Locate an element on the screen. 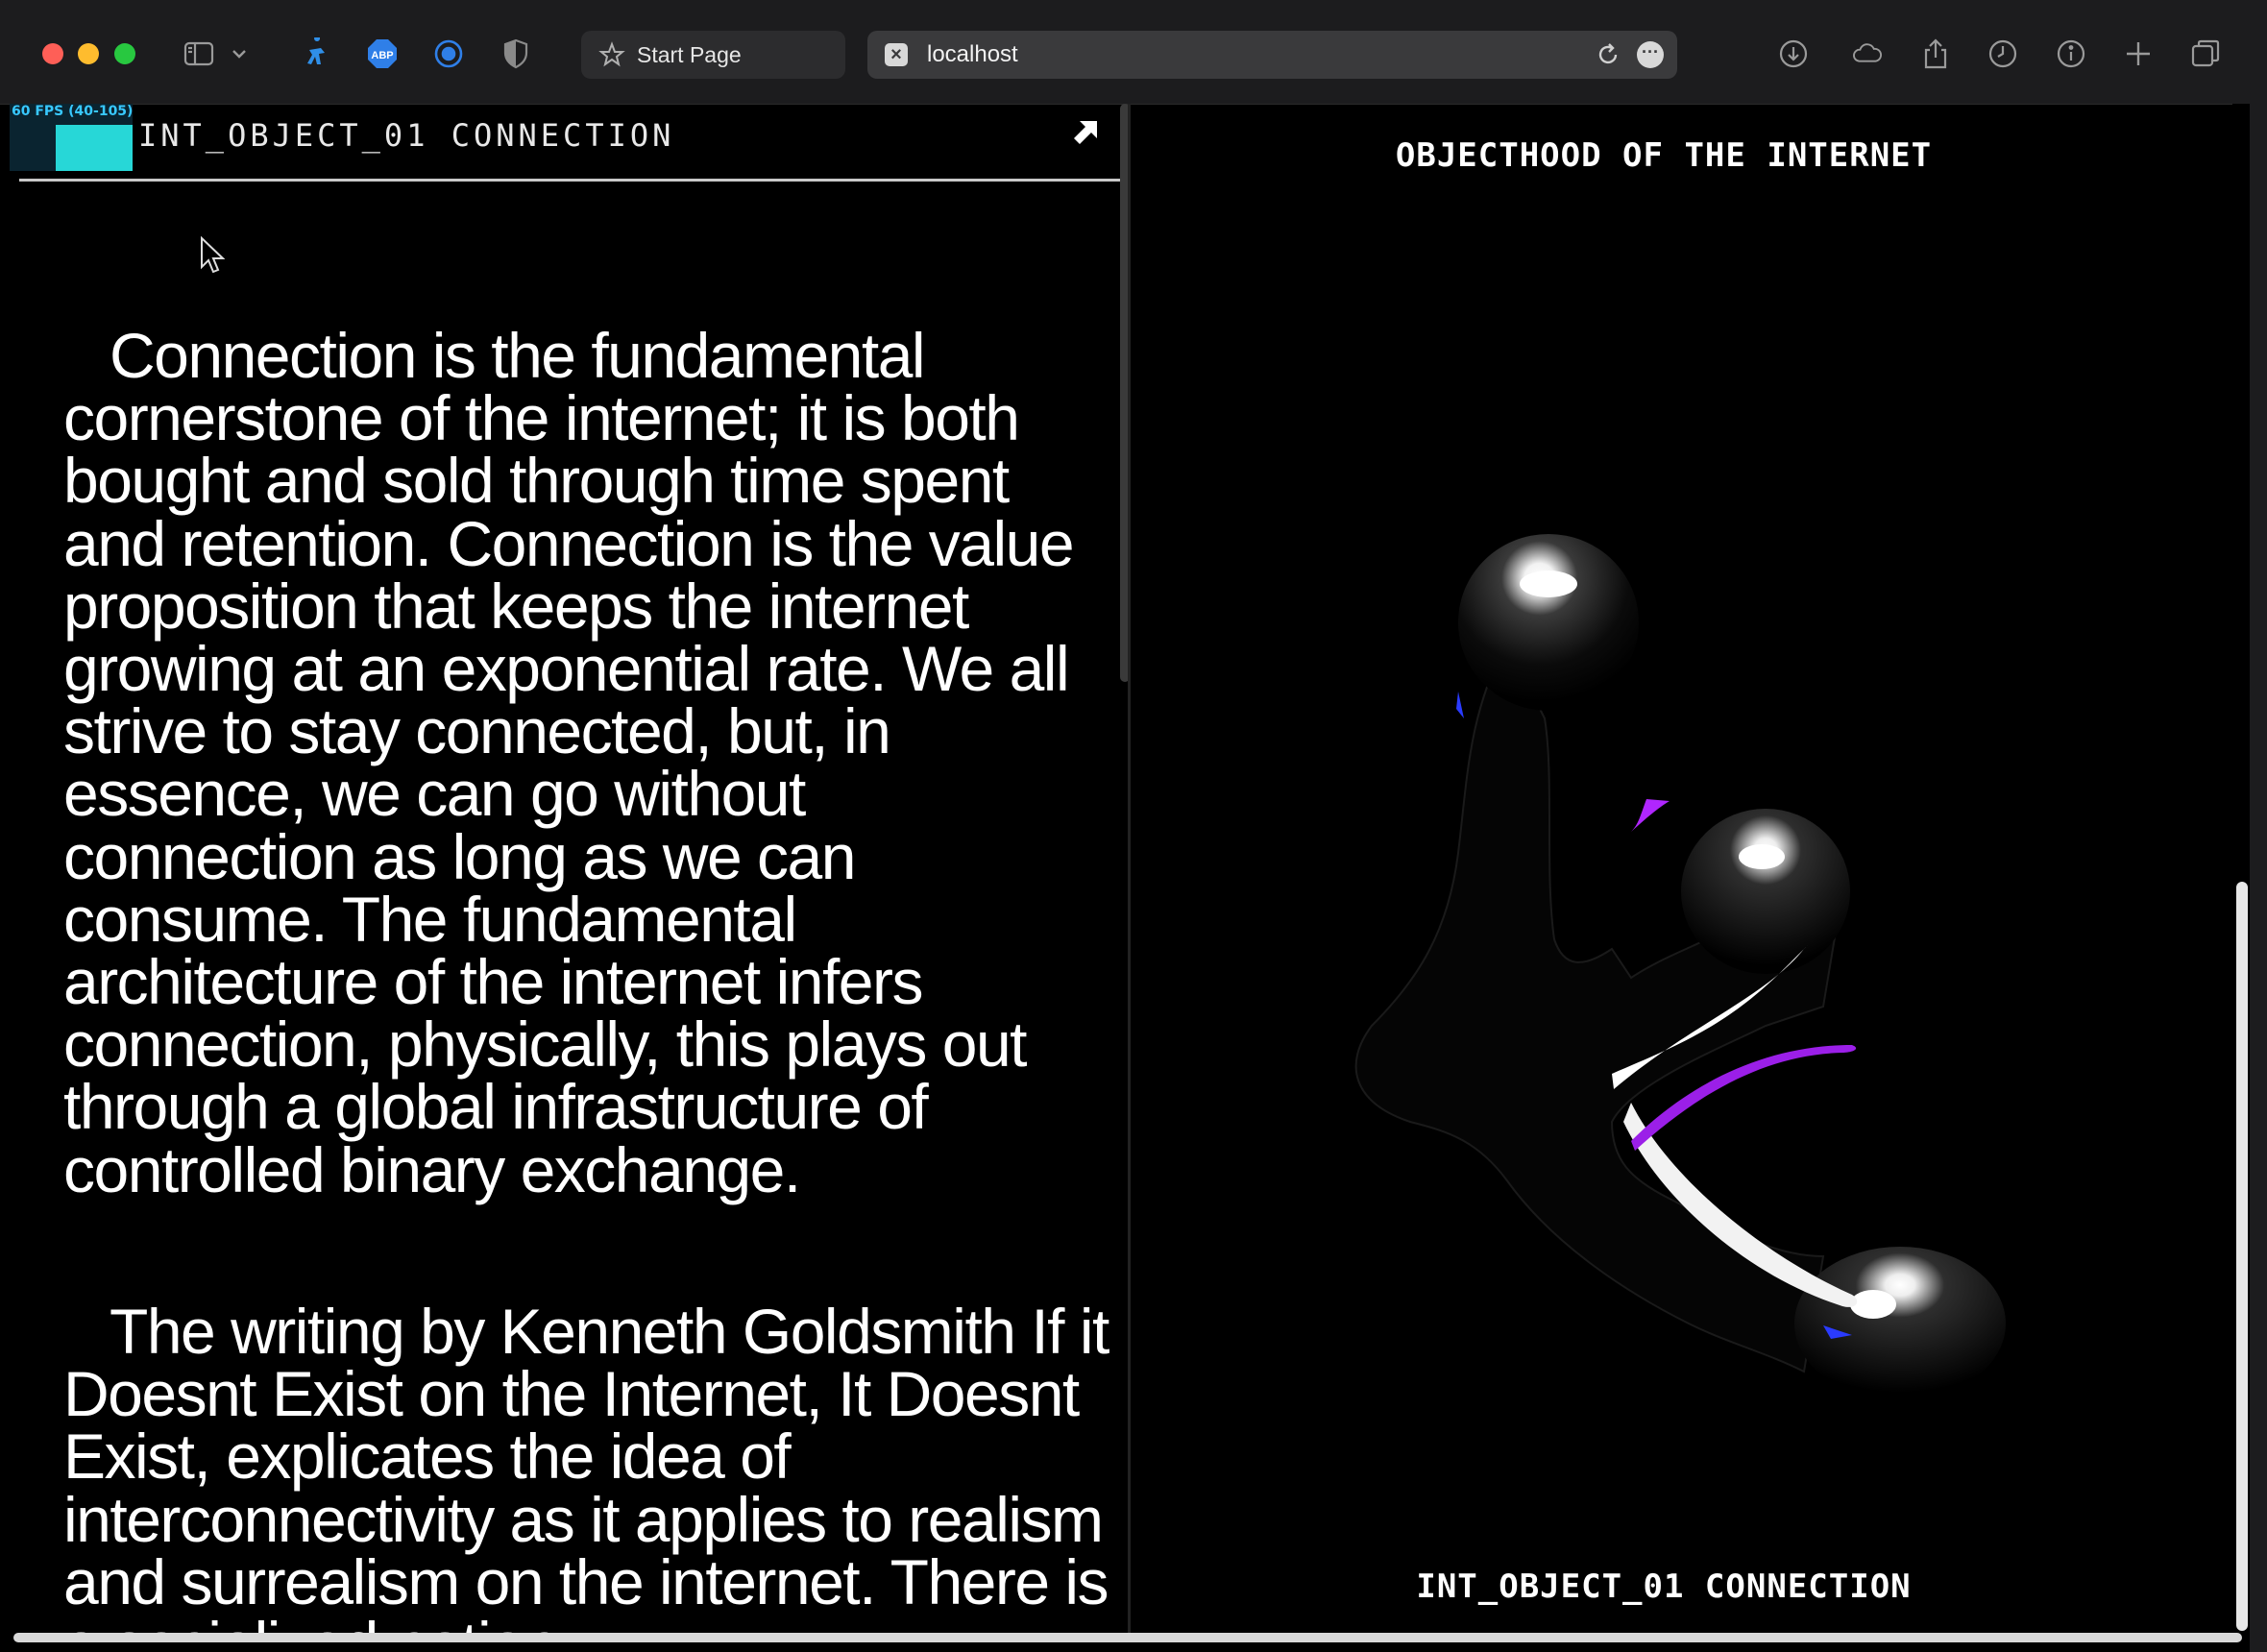  tab-start-page: Start Page is located at coordinates (713, 55).